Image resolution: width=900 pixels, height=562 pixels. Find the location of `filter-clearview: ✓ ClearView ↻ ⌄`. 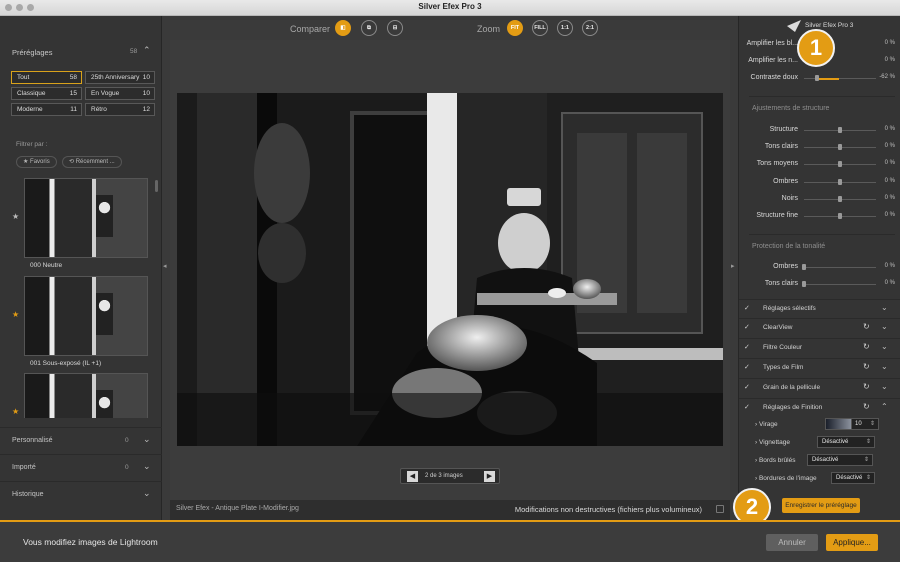

filter-clearview: ✓ ClearView ↻ ⌄ is located at coordinates (819, 327).